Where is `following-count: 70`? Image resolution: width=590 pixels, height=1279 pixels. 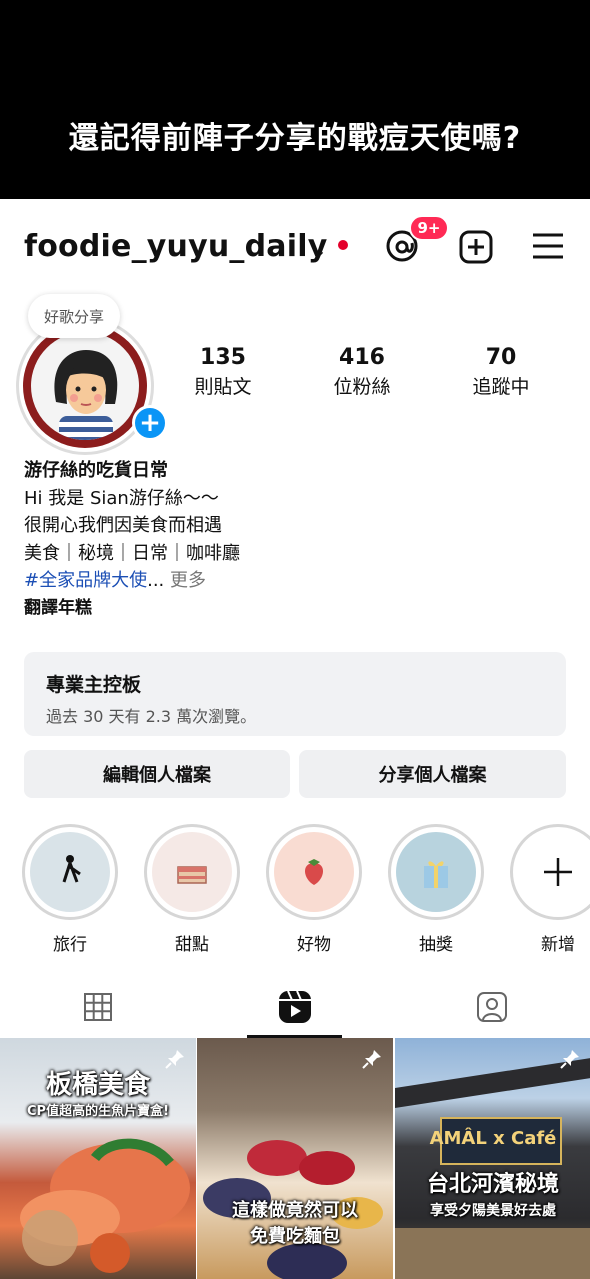
following-count: 70 is located at coordinates (501, 357).